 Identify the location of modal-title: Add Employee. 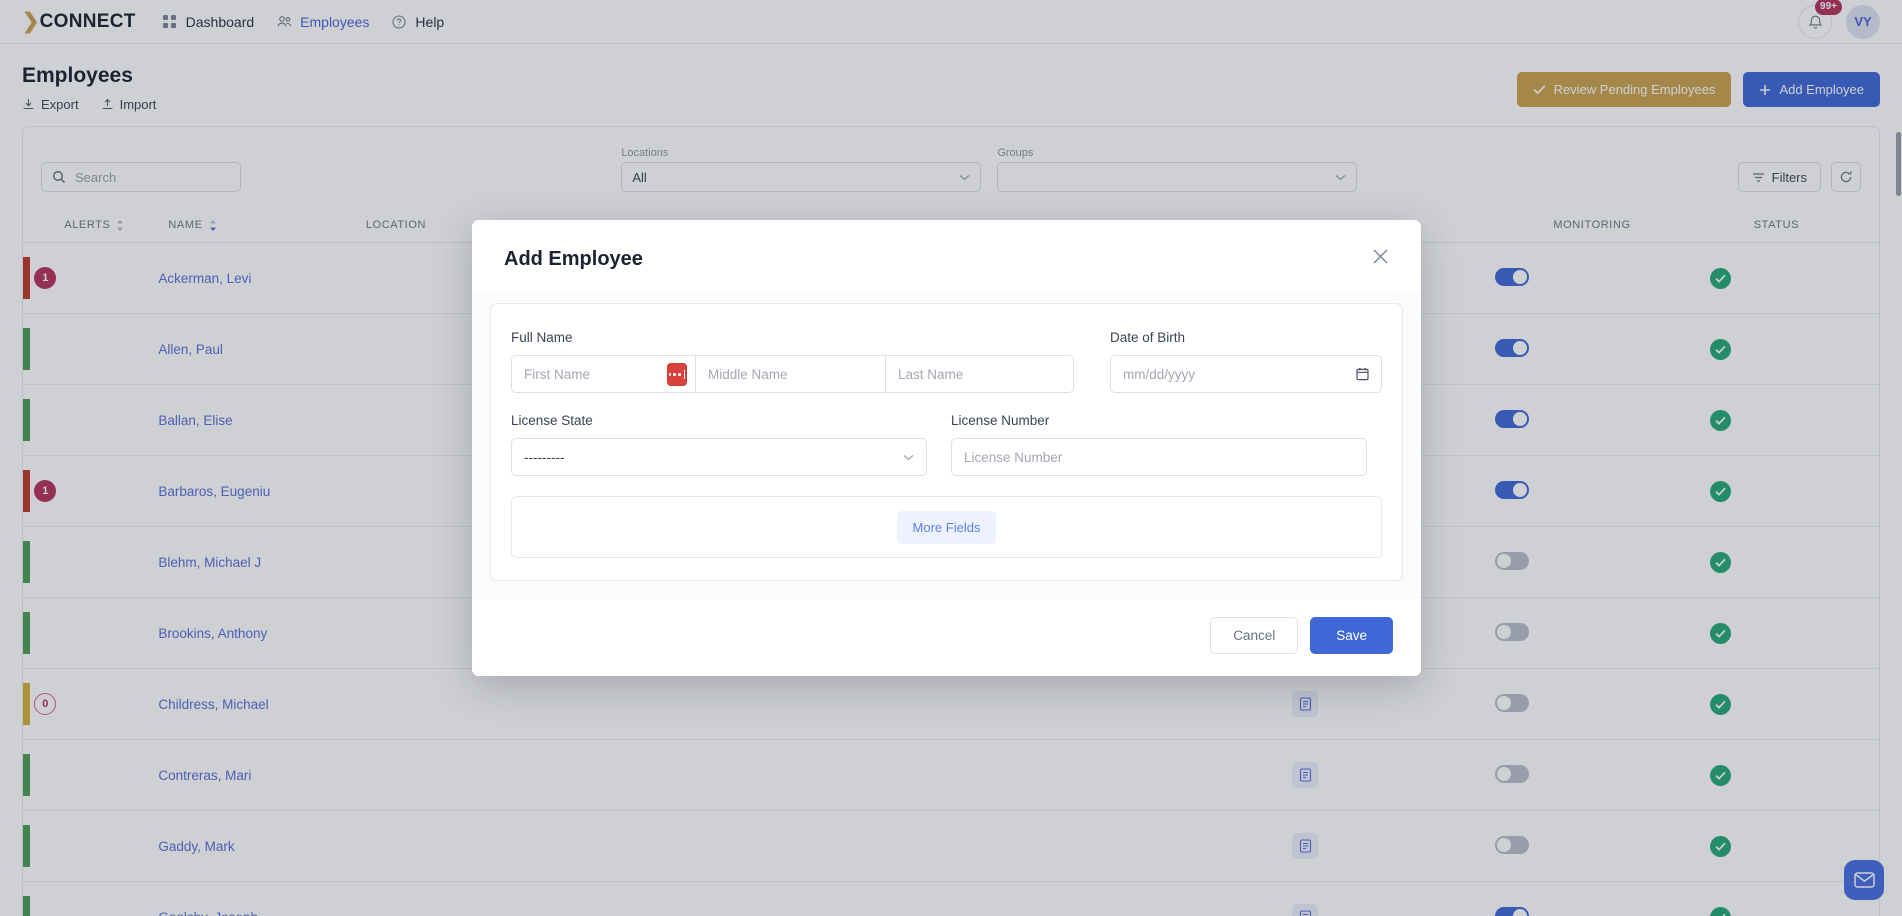
(573, 259).